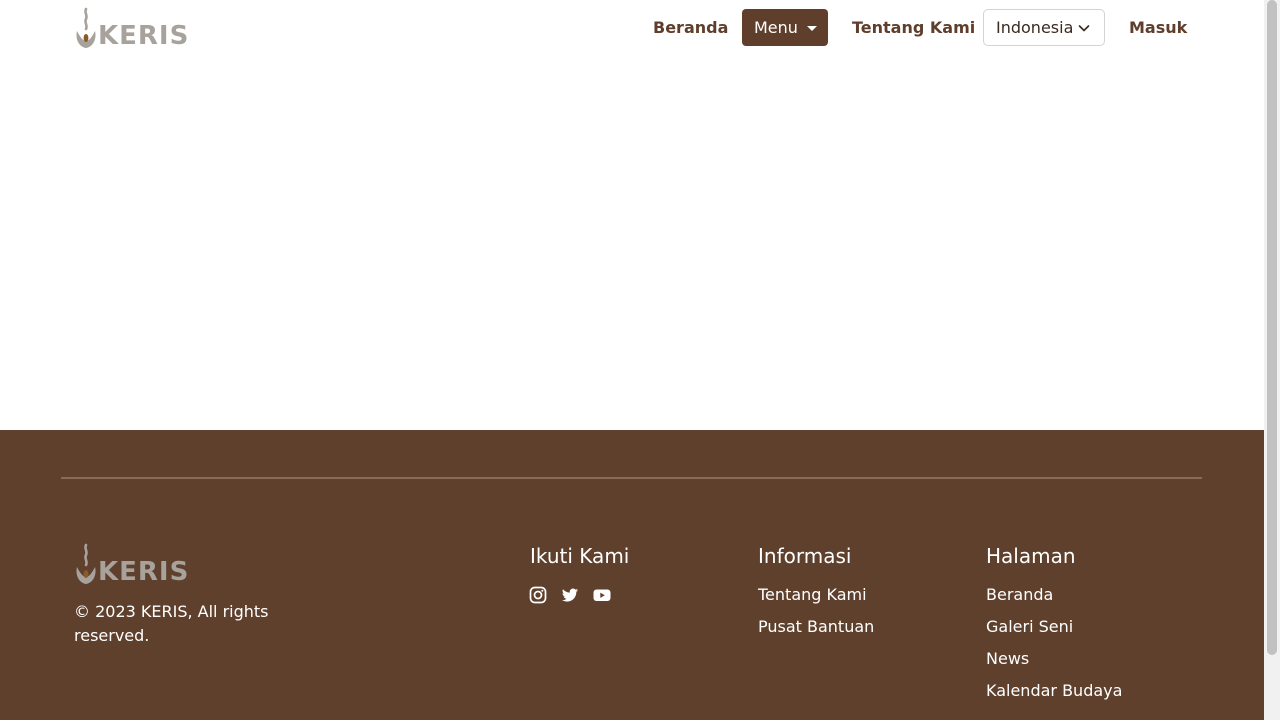 Image resolution: width=1280 pixels, height=720 pixels. I want to click on twitter-icon, so click(570, 595).